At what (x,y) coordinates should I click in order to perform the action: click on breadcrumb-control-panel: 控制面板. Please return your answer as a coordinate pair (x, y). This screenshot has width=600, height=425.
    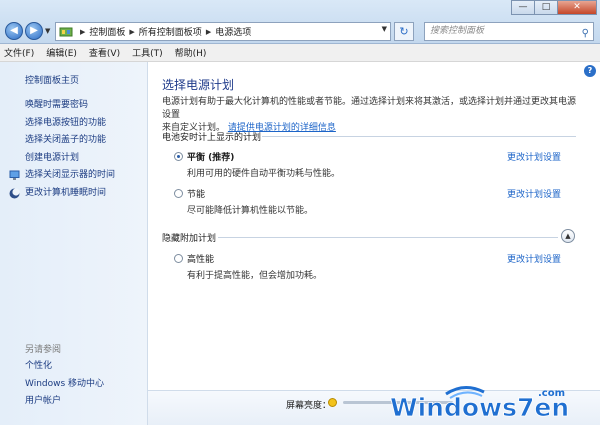
    Looking at the image, I should click on (107, 31).